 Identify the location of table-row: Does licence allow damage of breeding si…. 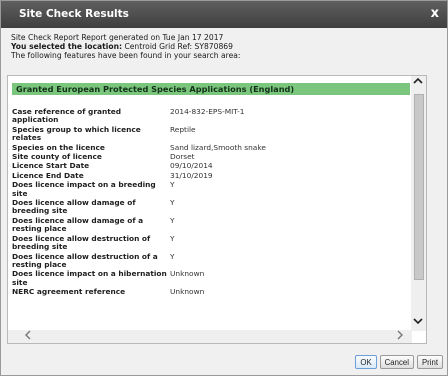
(211, 207).